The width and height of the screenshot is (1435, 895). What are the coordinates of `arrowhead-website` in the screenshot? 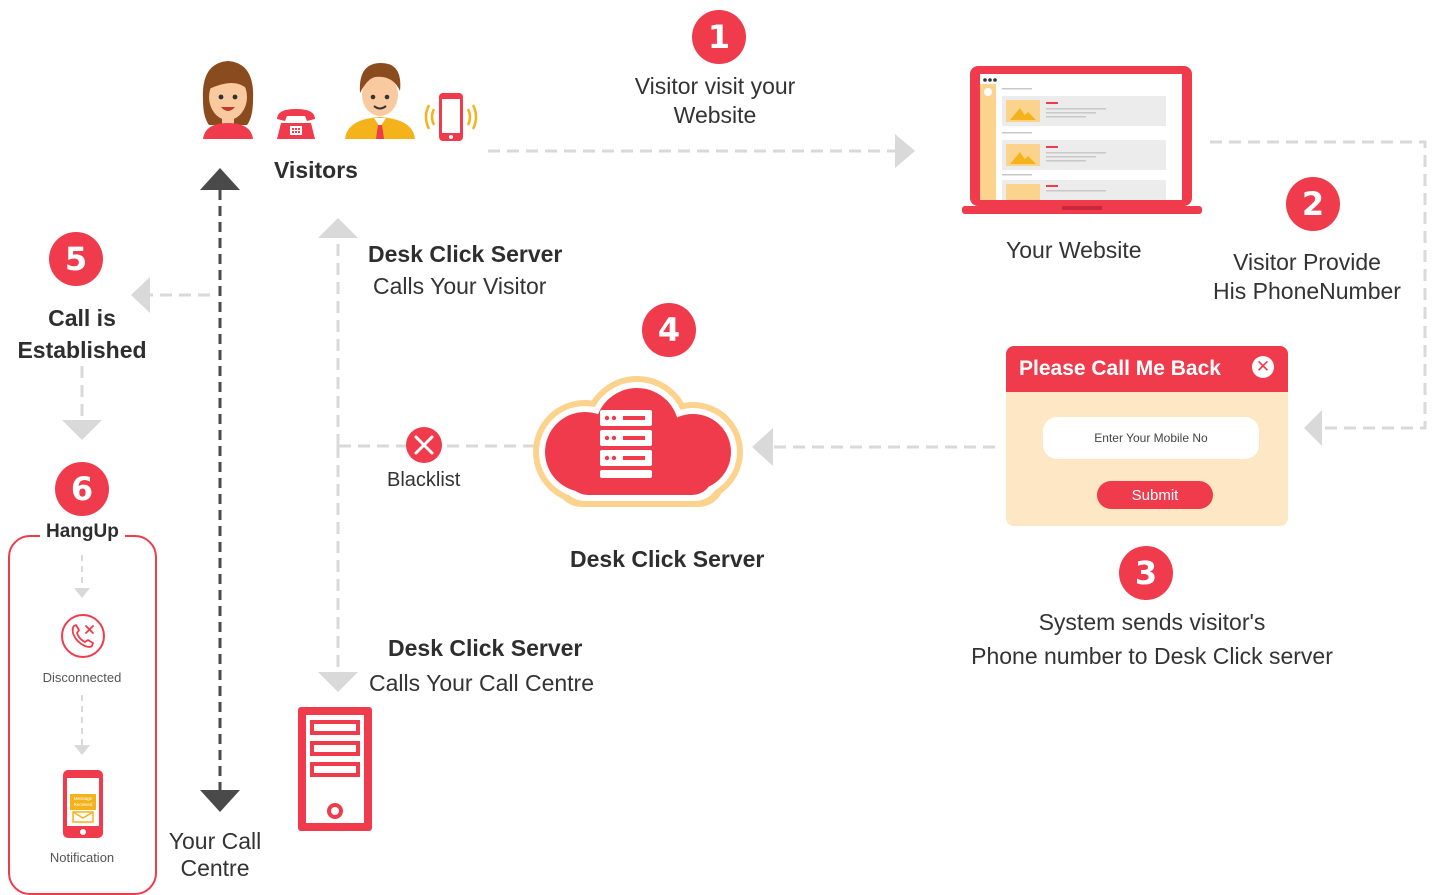 It's located at (905, 151).